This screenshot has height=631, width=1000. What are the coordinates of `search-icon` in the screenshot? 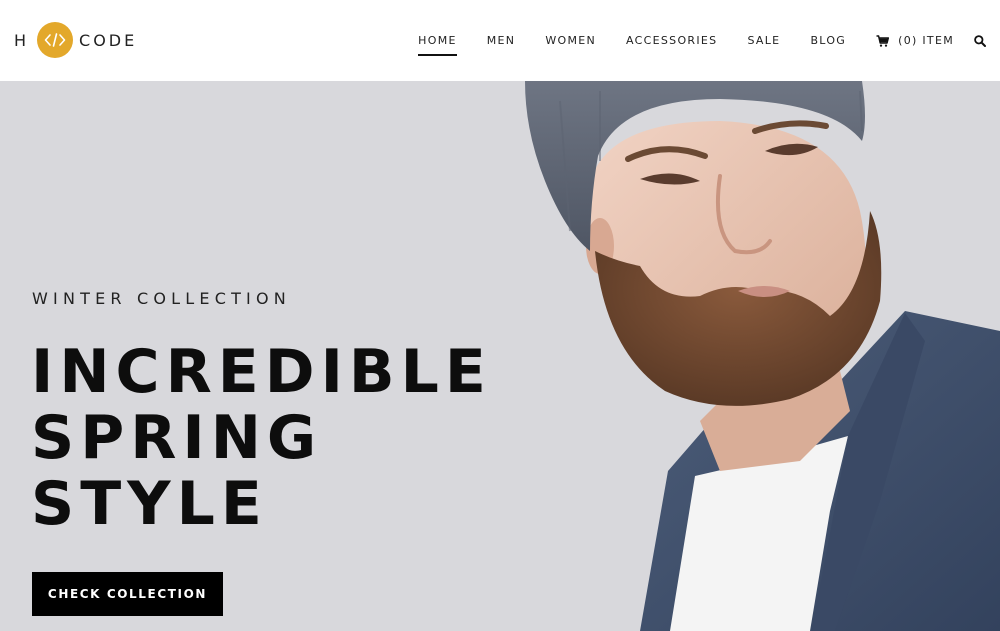 It's located at (980, 40).